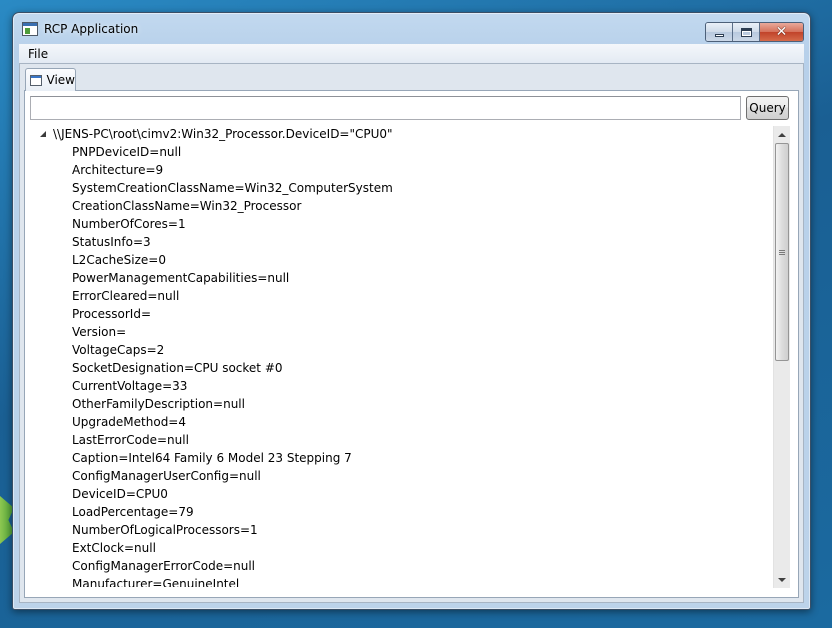 The image size is (832, 628). I want to click on tree-item: SocketDesignation=CPU socket #0, so click(399, 368).